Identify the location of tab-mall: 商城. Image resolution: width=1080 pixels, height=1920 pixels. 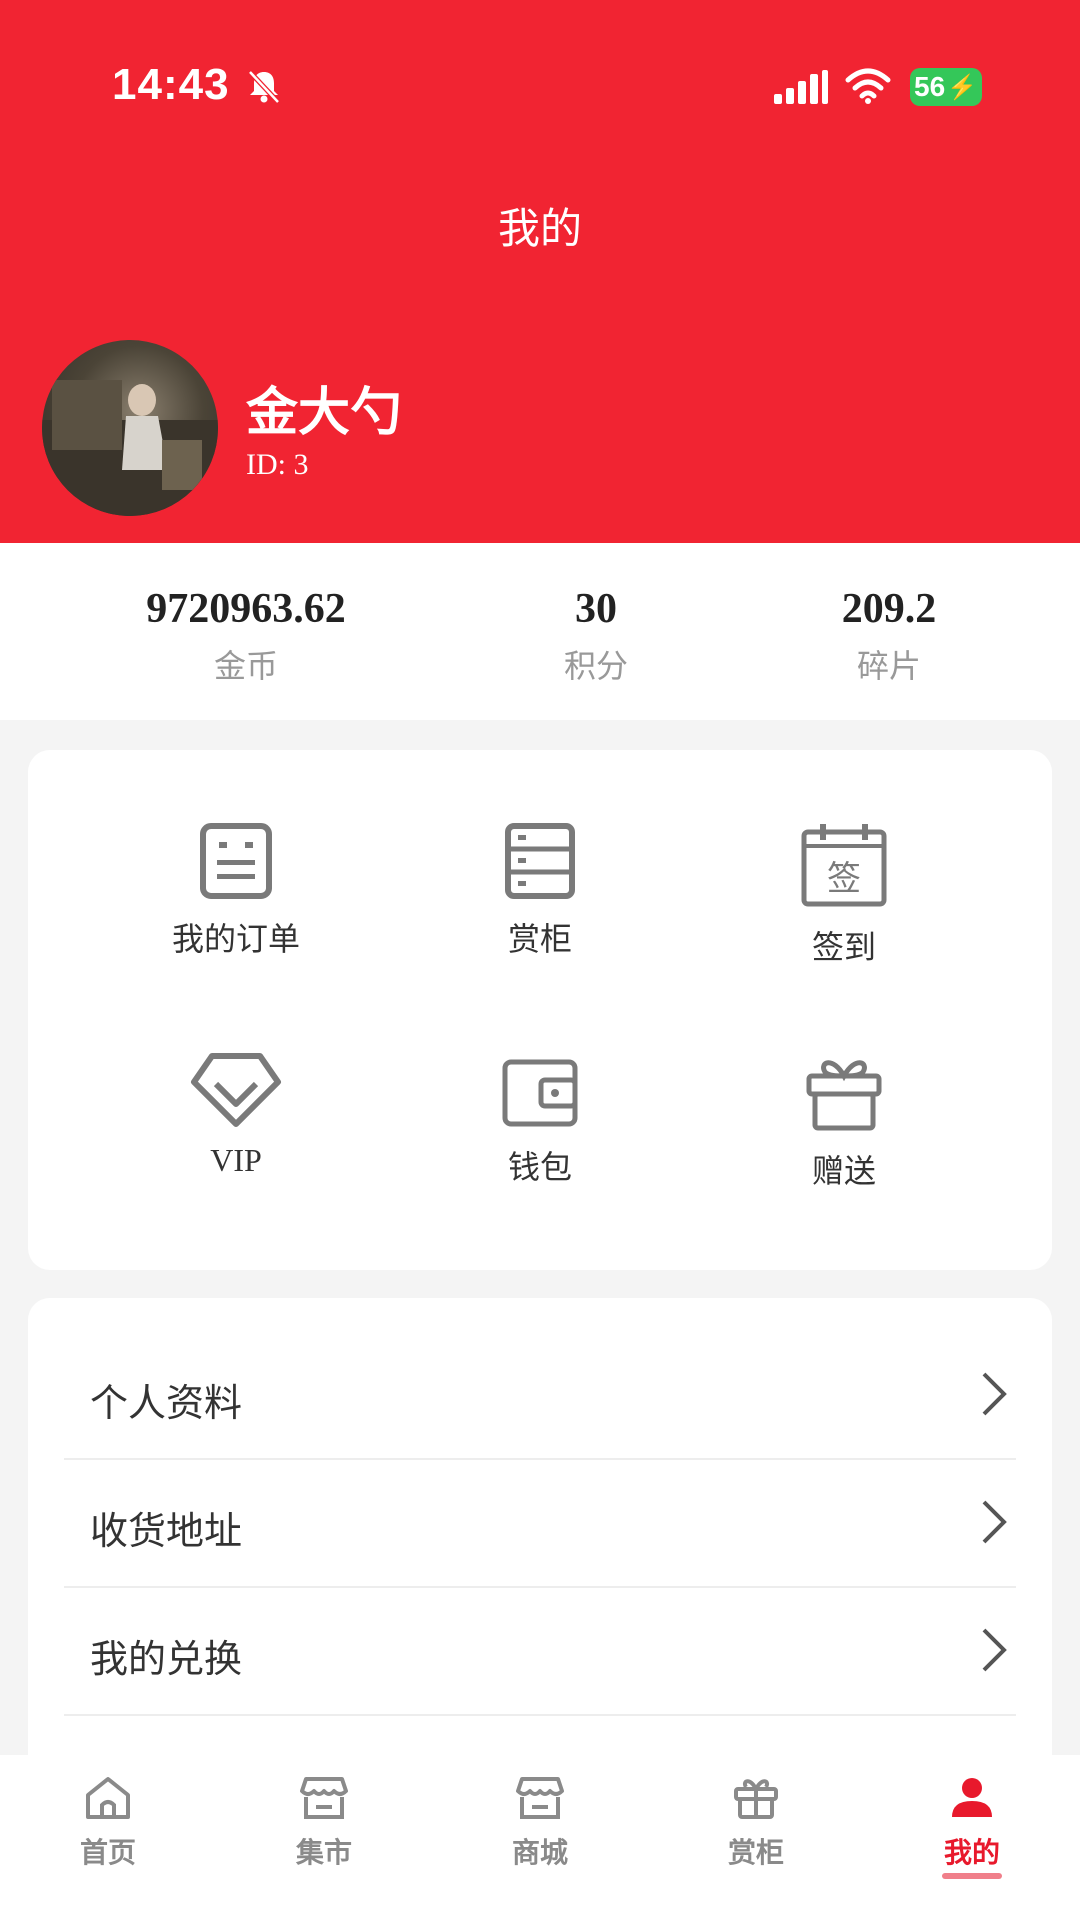
(540, 1823).